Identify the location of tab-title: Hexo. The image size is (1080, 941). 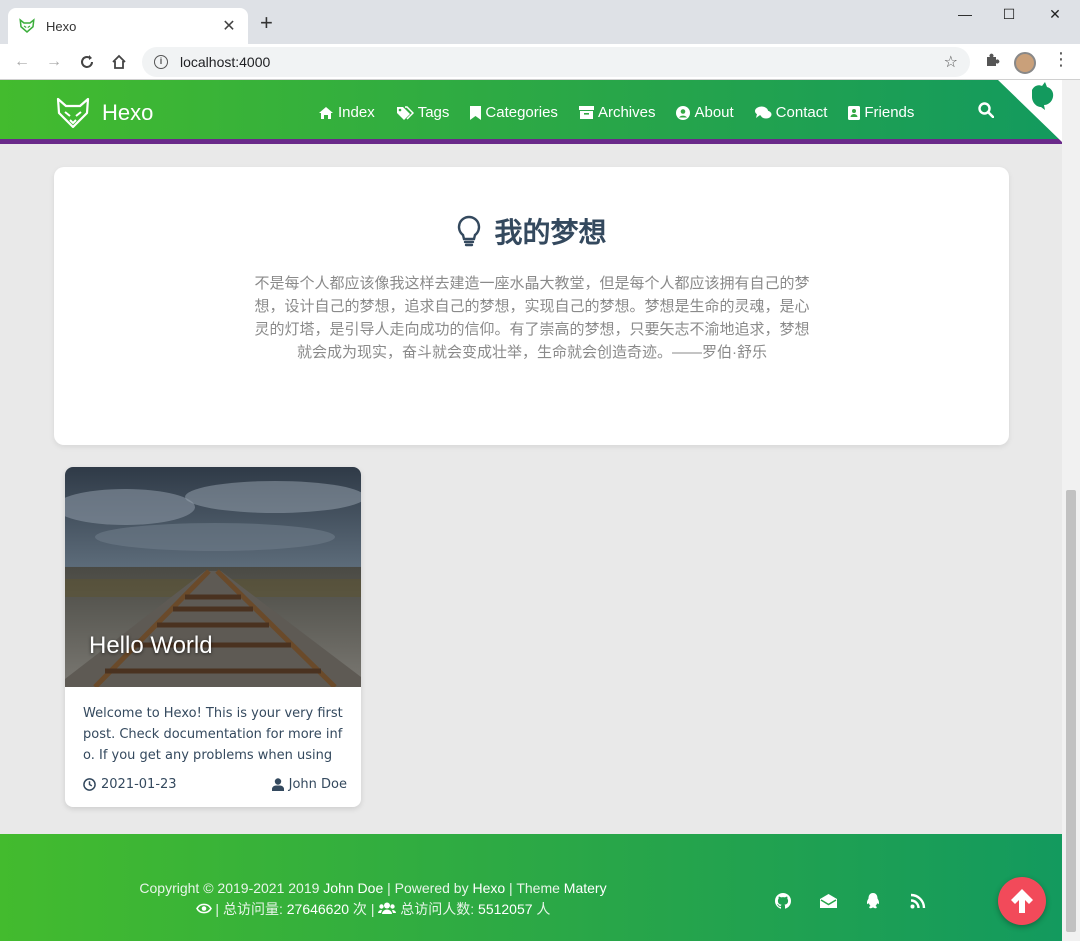
(61, 26).